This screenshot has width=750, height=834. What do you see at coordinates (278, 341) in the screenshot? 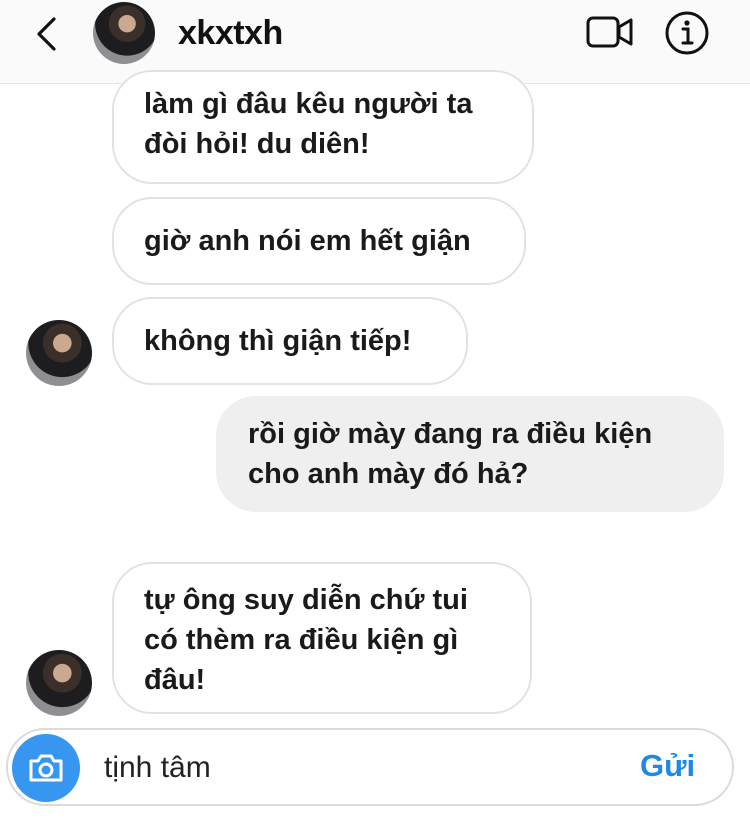
I see `message-line: không thì giận tiếp!` at bounding box center [278, 341].